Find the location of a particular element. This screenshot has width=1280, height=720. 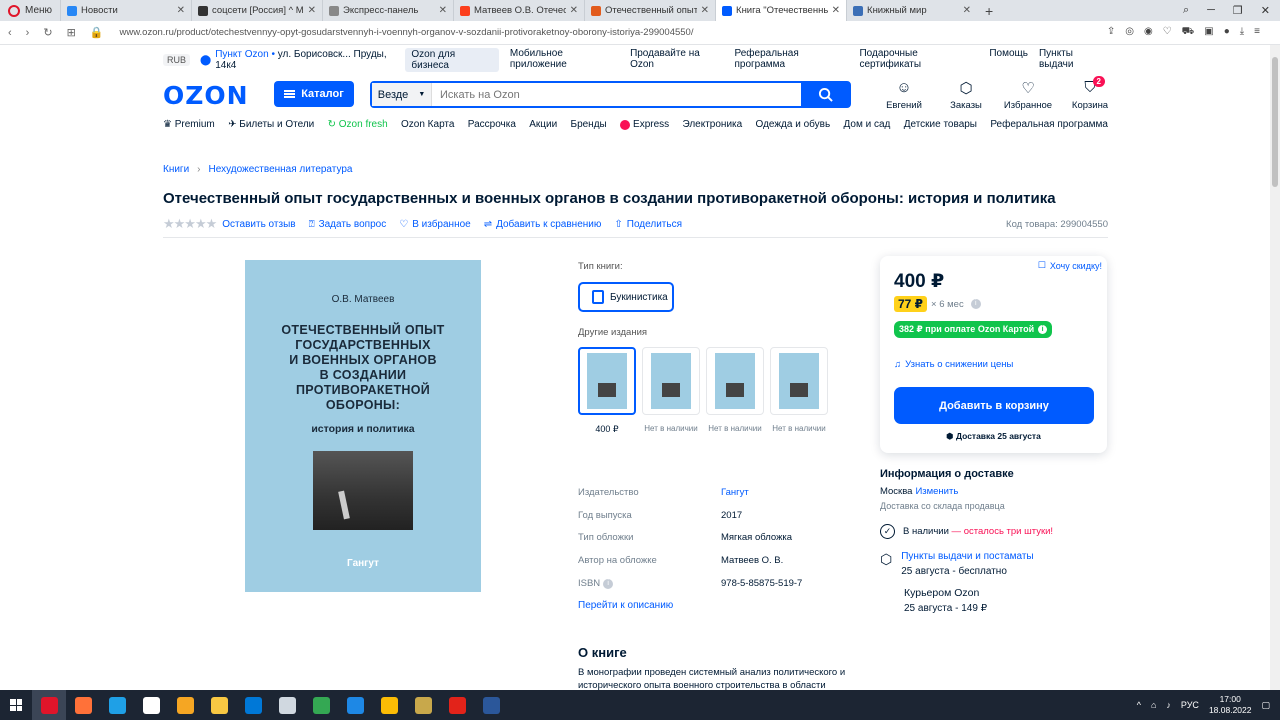

top-link: Продавайте на Ozon is located at coordinates (676, 60).